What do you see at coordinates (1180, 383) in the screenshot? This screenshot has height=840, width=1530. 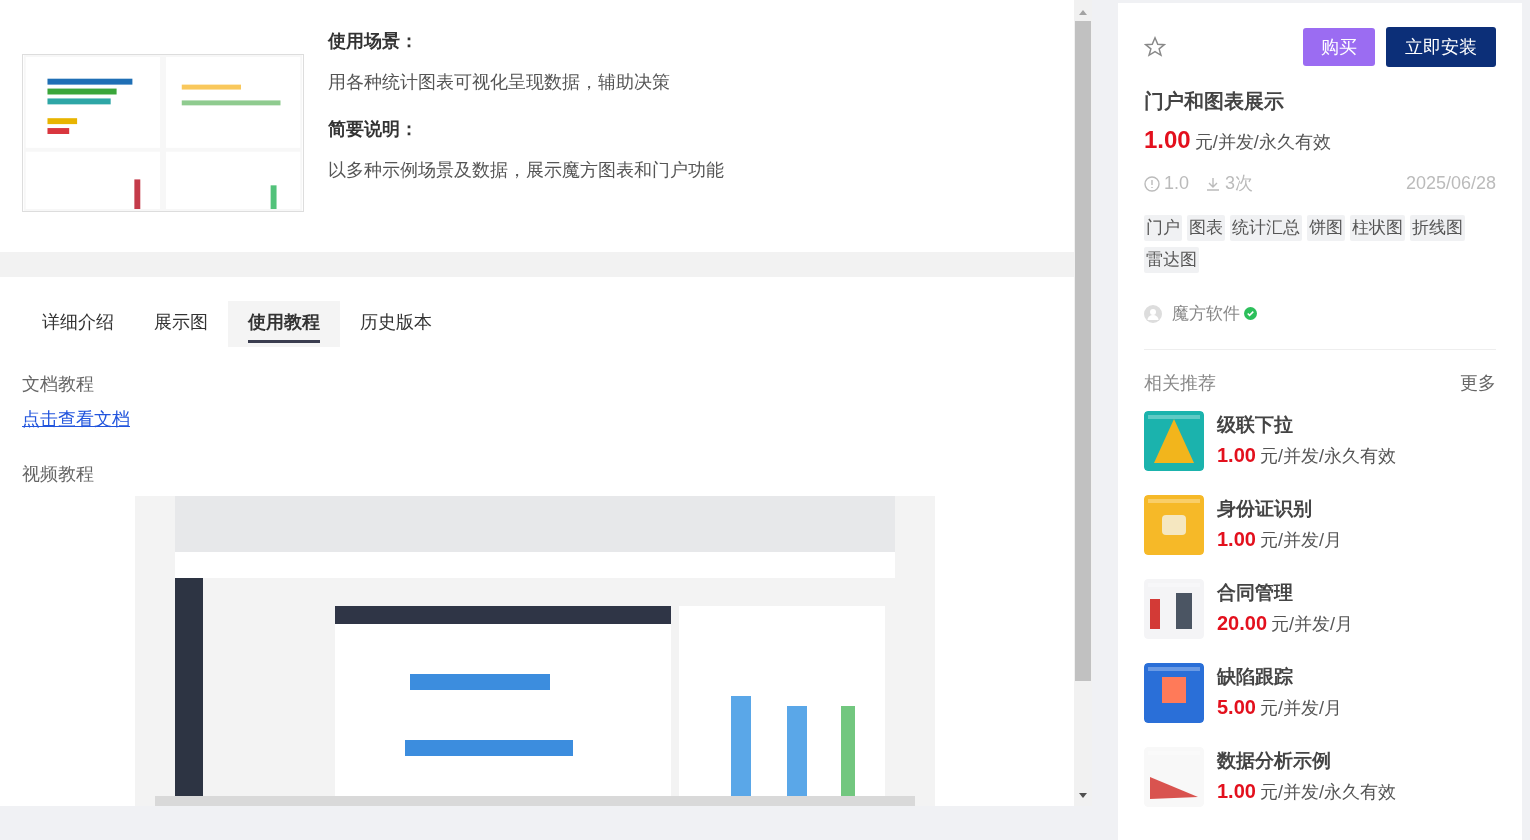 I see `section-heading: 相关推荐` at bounding box center [1180, 383].